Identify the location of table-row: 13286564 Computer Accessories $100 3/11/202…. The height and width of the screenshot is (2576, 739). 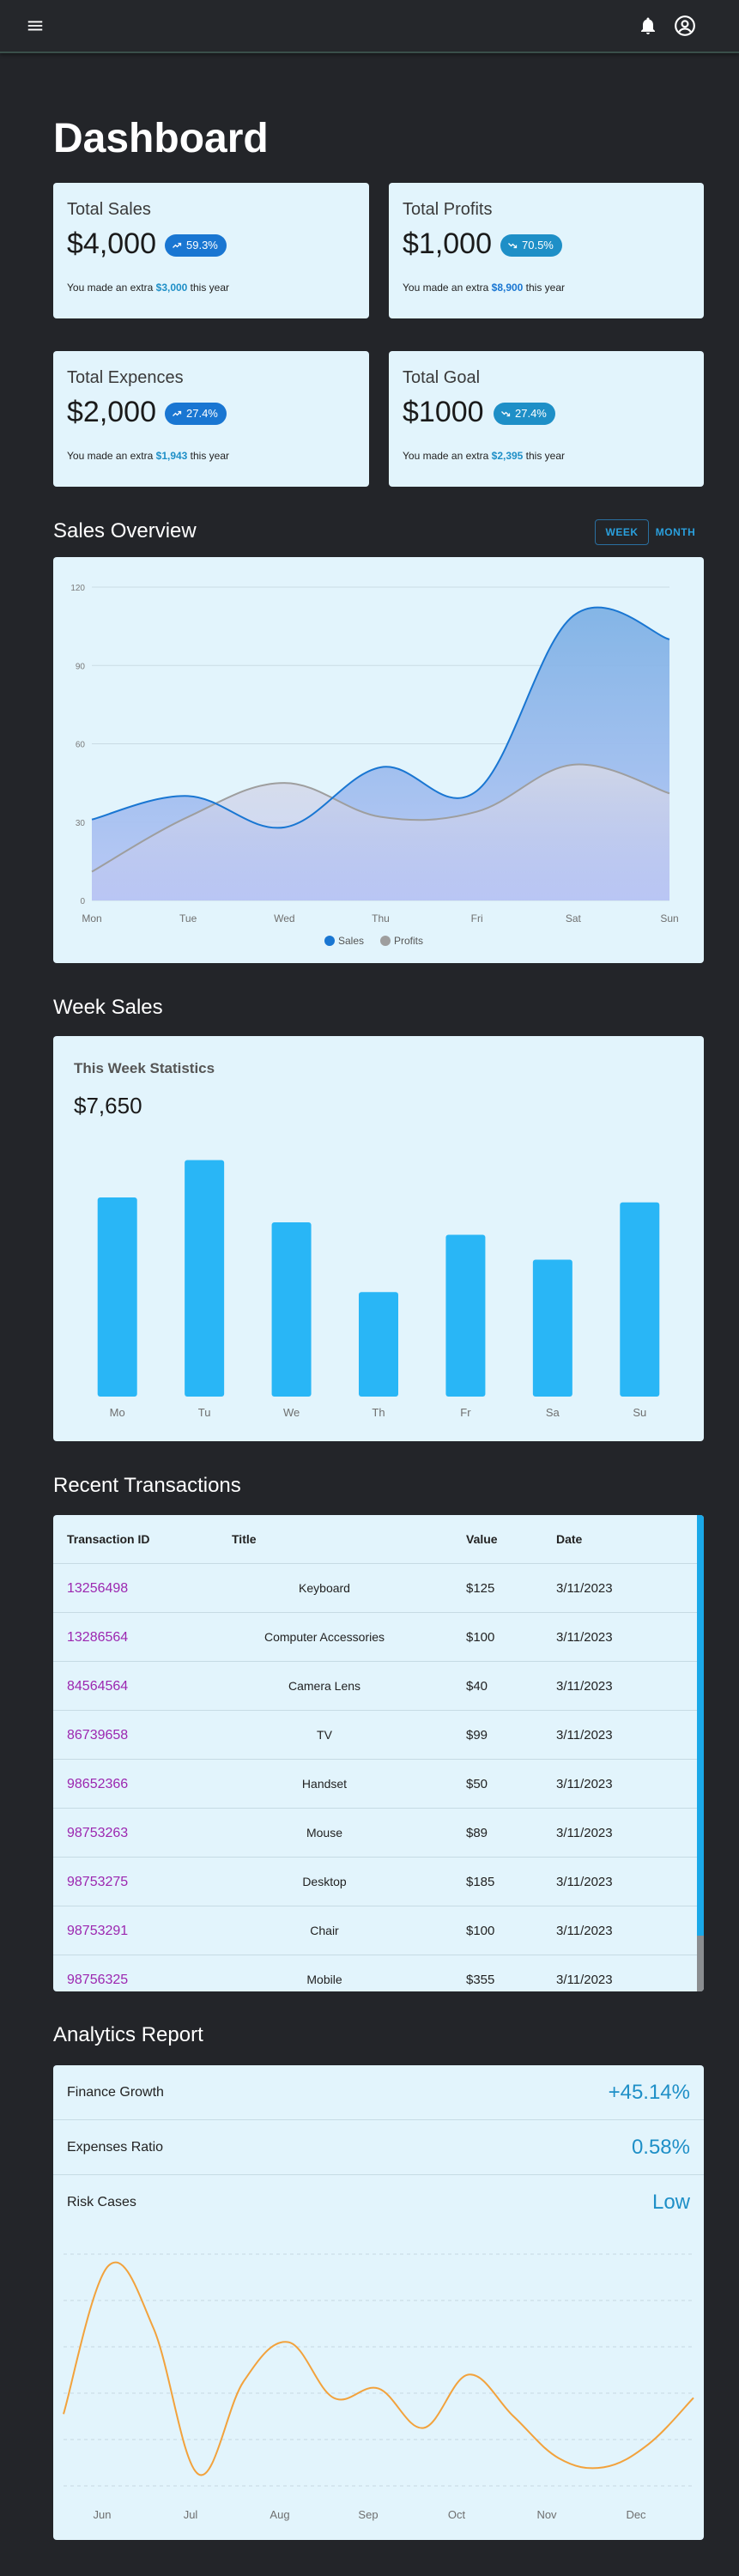
(375, 1637).